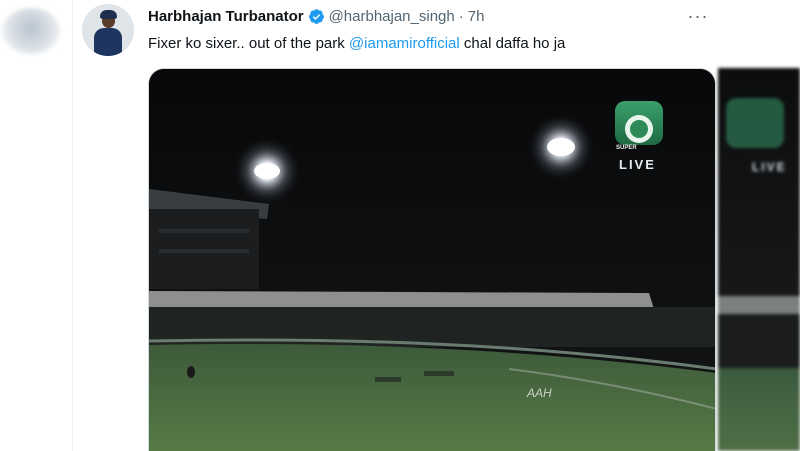  I want to click on column-divider, so click(72, 225).